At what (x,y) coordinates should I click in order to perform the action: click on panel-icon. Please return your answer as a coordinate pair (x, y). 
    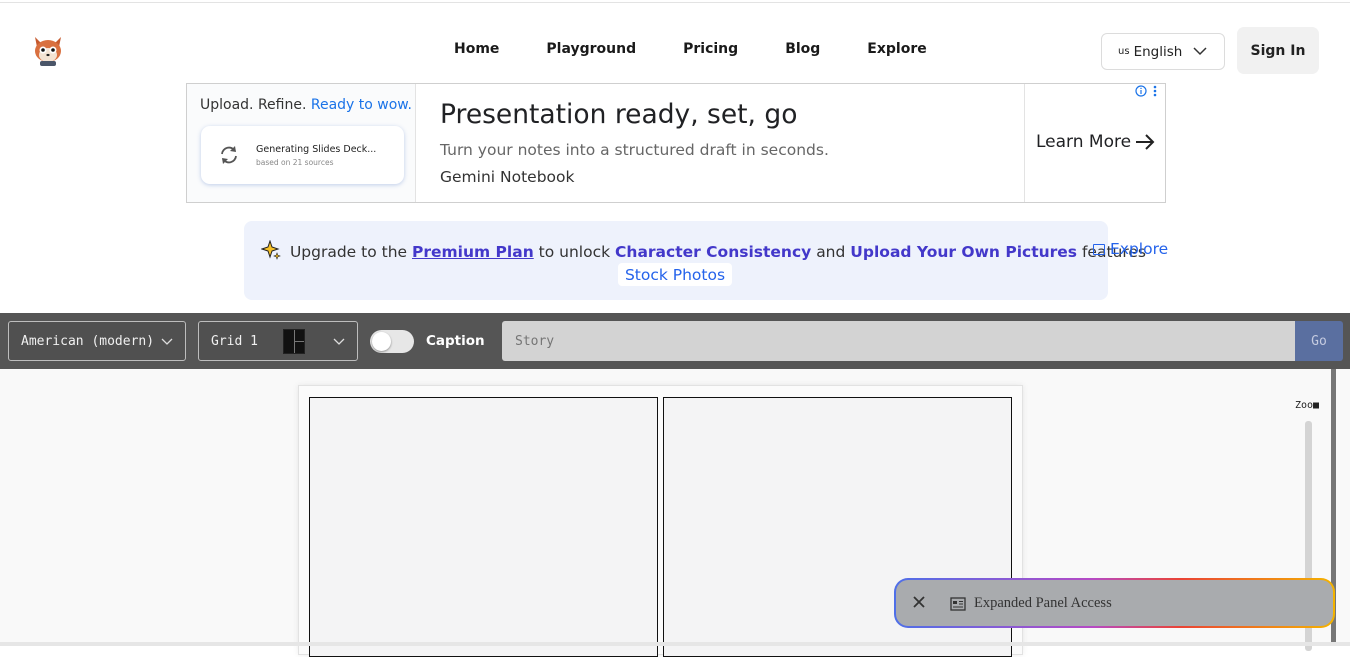
    Looking at the image, I should click on (958, 604).